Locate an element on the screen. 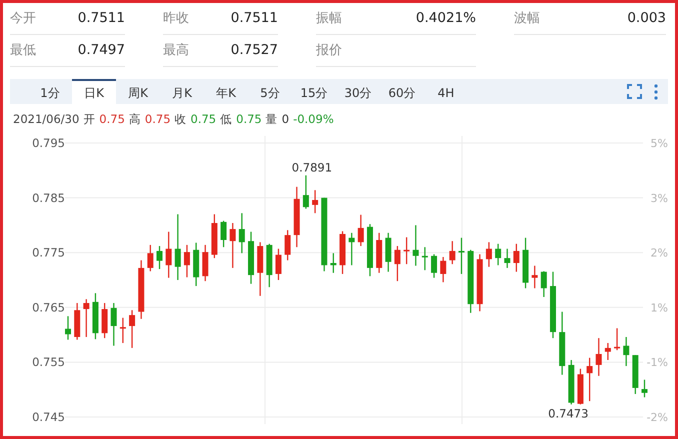 The height and width of the screenshot is (439, 678). info-label: 高 is located at coordinates (134, 119).